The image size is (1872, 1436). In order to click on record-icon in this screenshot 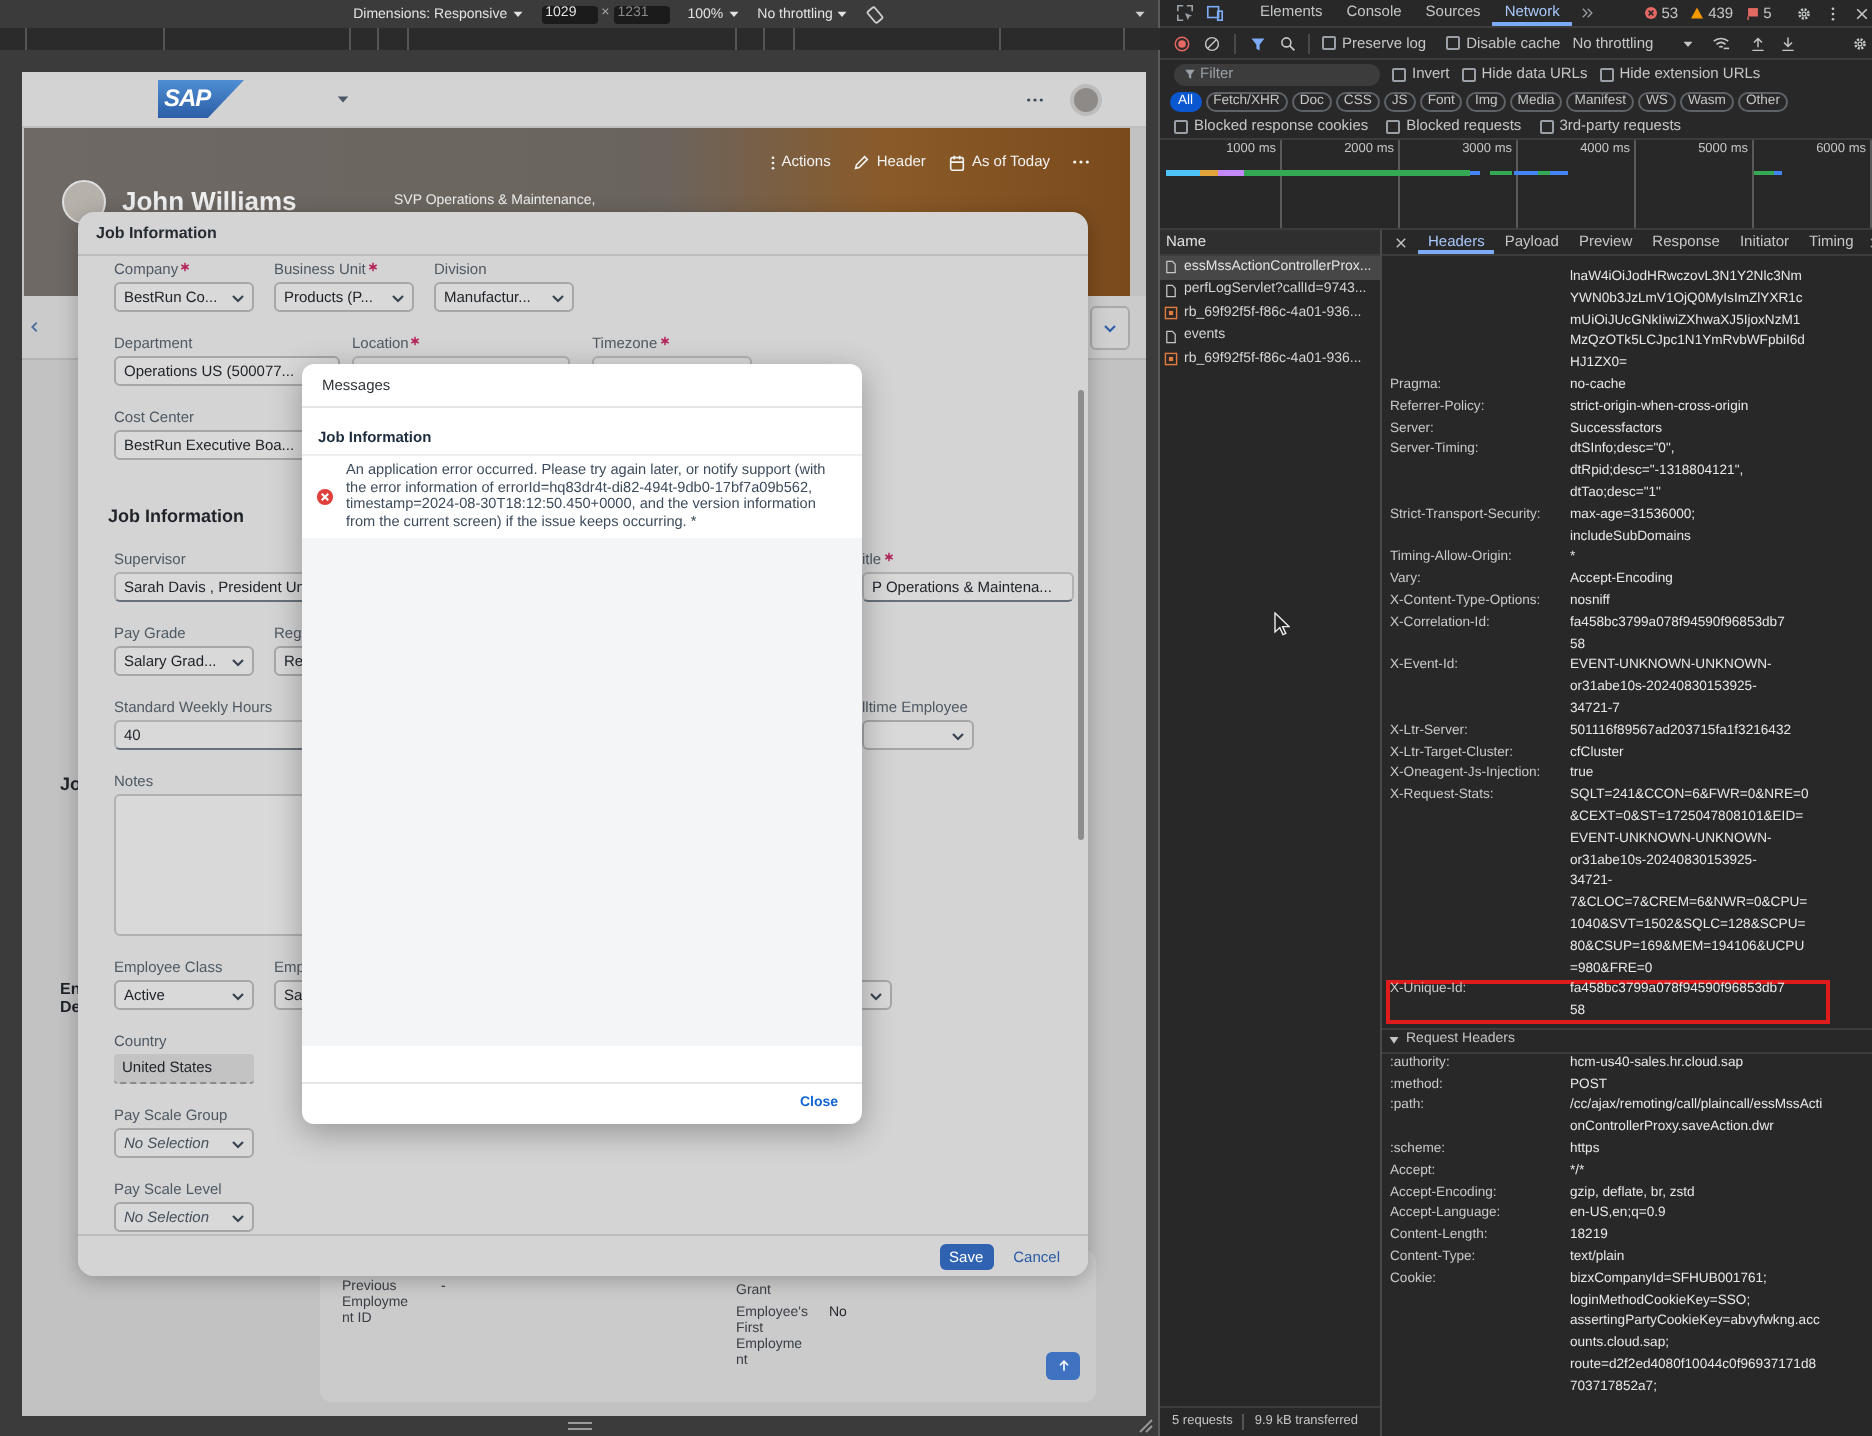, I will do `click(1182, 43)`.